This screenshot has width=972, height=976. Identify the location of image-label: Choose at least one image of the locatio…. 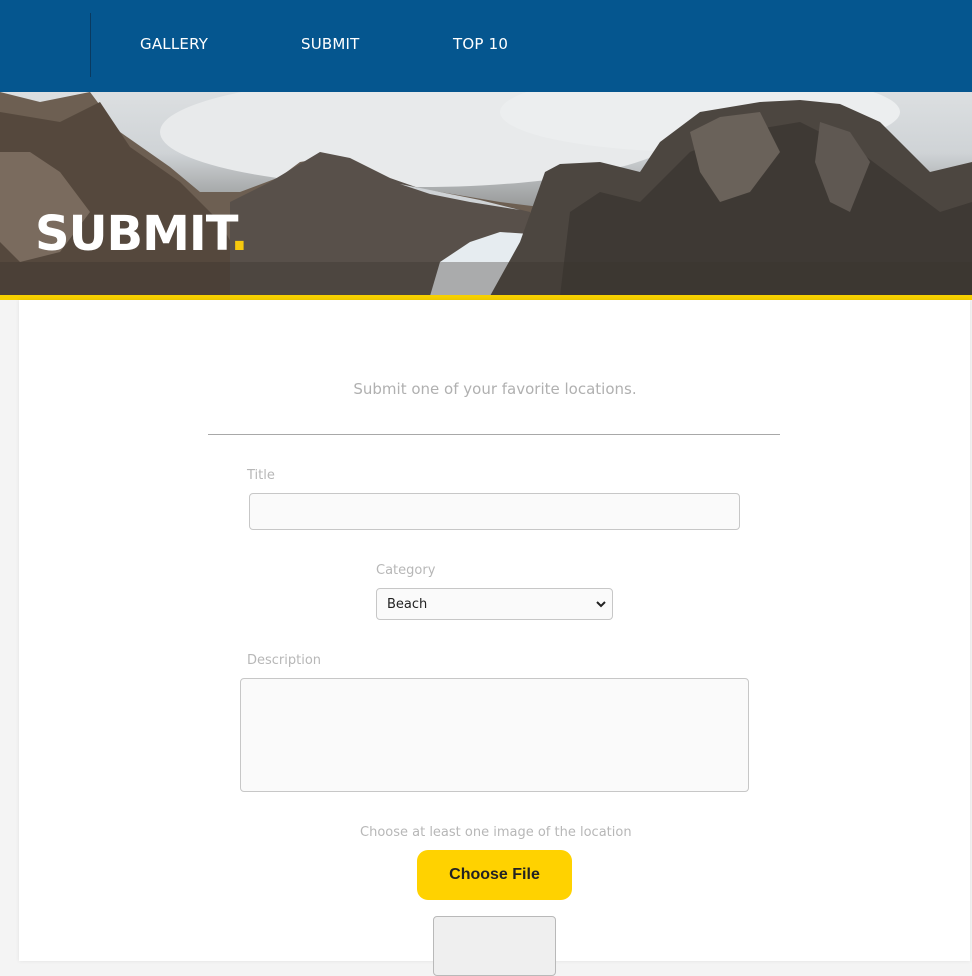
(496, 832).